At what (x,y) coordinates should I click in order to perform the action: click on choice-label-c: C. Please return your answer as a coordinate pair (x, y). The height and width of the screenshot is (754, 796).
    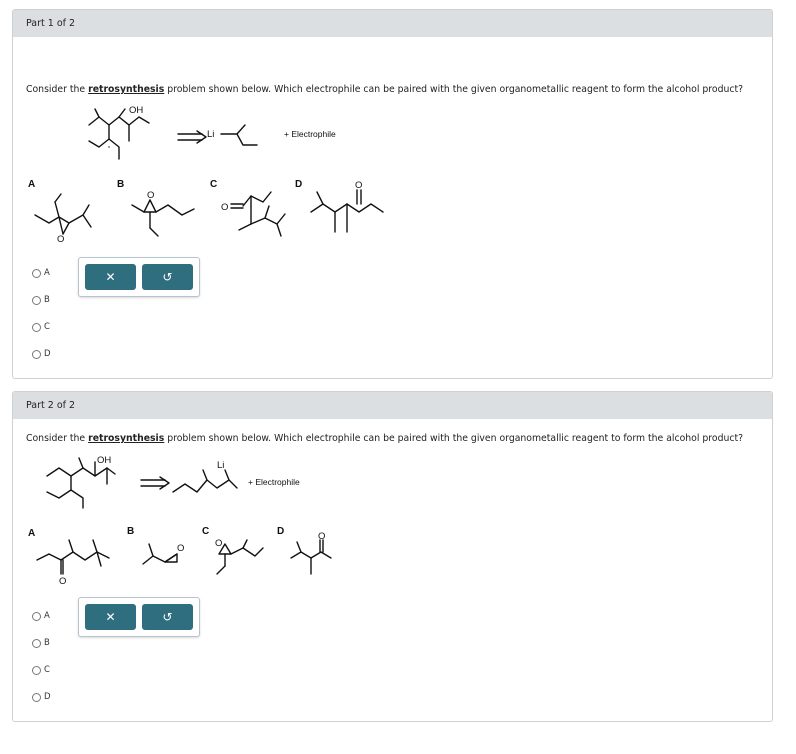
    Looking at the image, I should click on (214, 184).